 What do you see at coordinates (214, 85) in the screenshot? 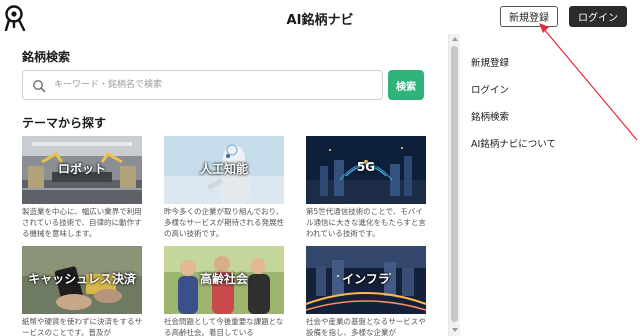
I see `search-input` at bounding box center [214, 85].